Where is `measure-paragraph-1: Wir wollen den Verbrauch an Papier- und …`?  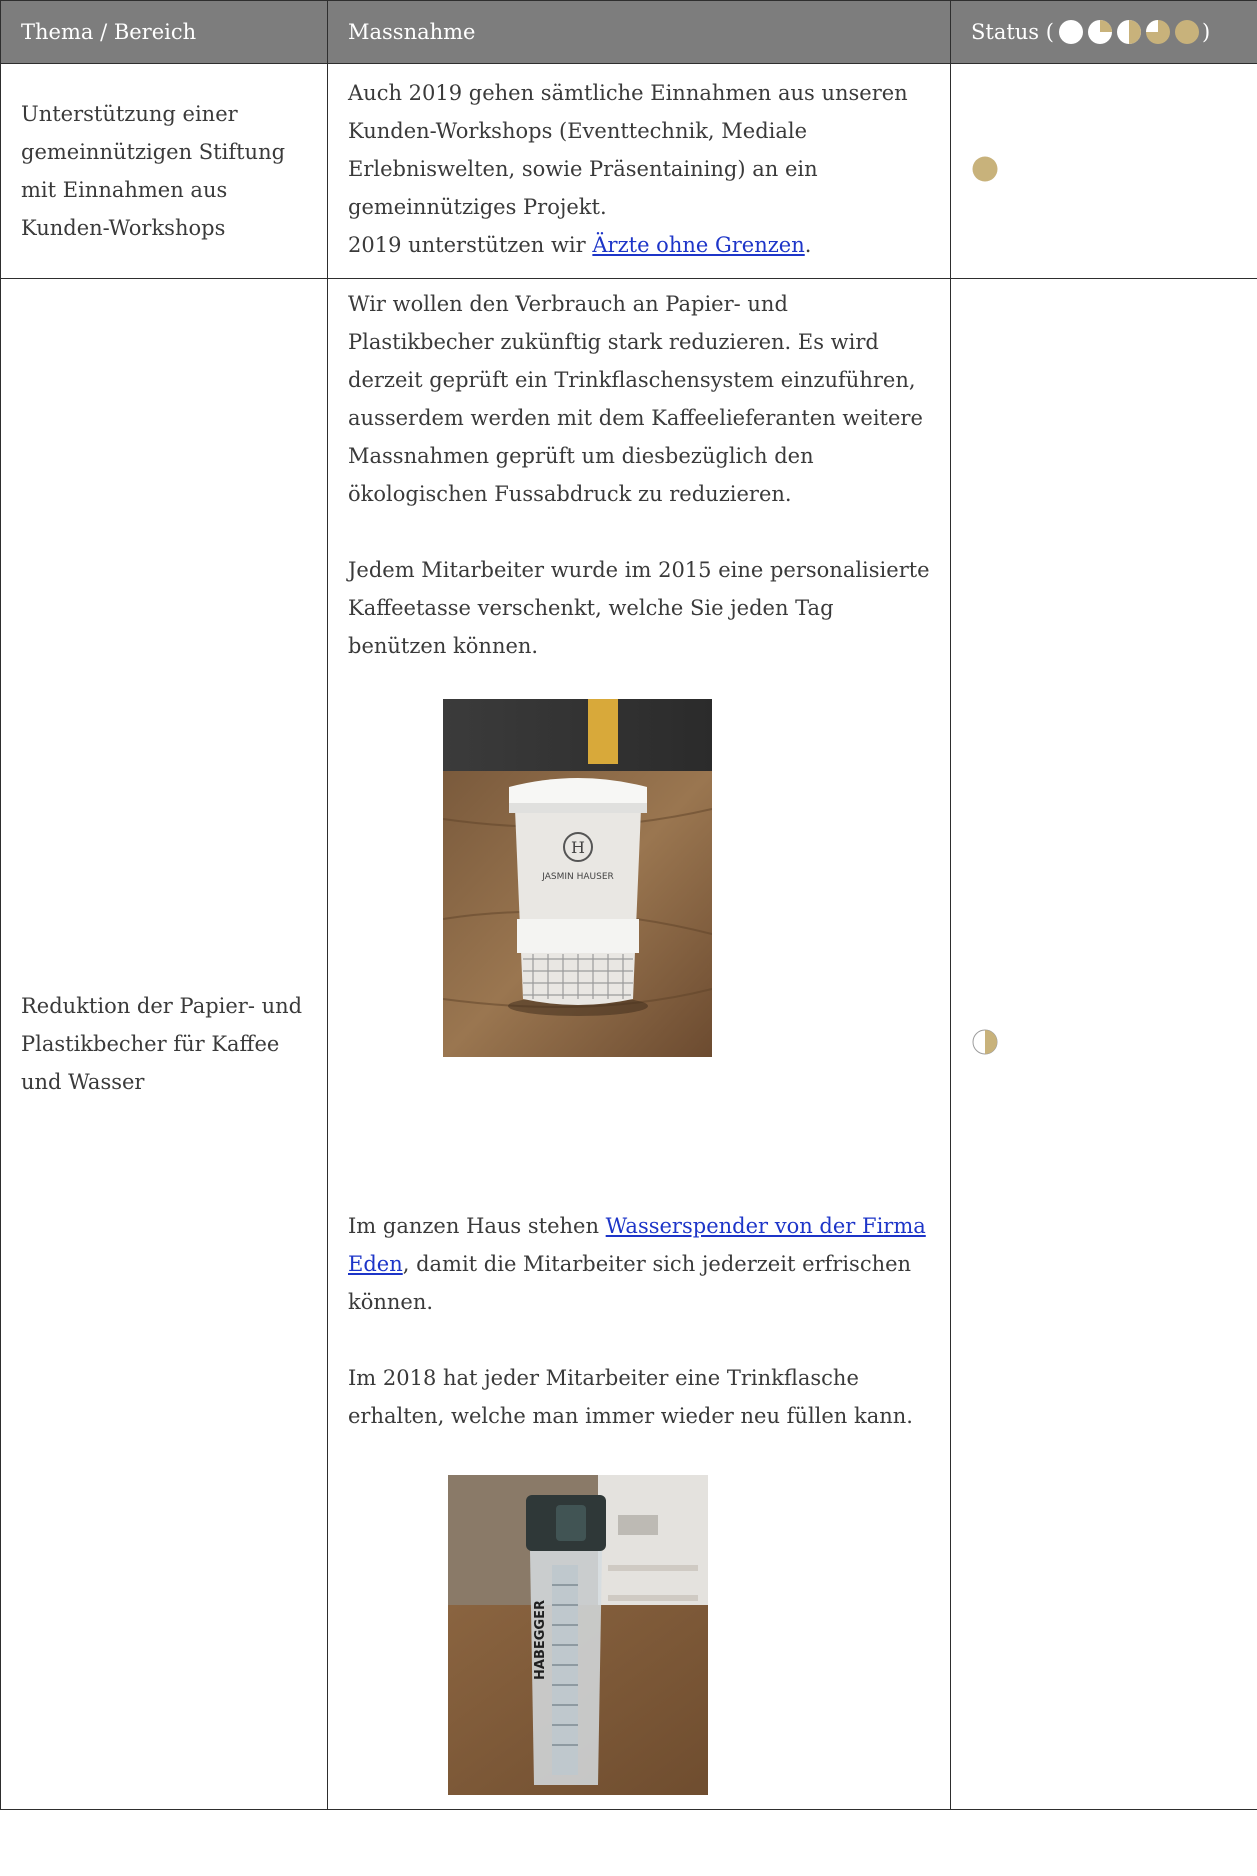 measure-paragraph-1: Wir wollen den Verbrauch an Papier- und … is located at coordinates (635, 399).